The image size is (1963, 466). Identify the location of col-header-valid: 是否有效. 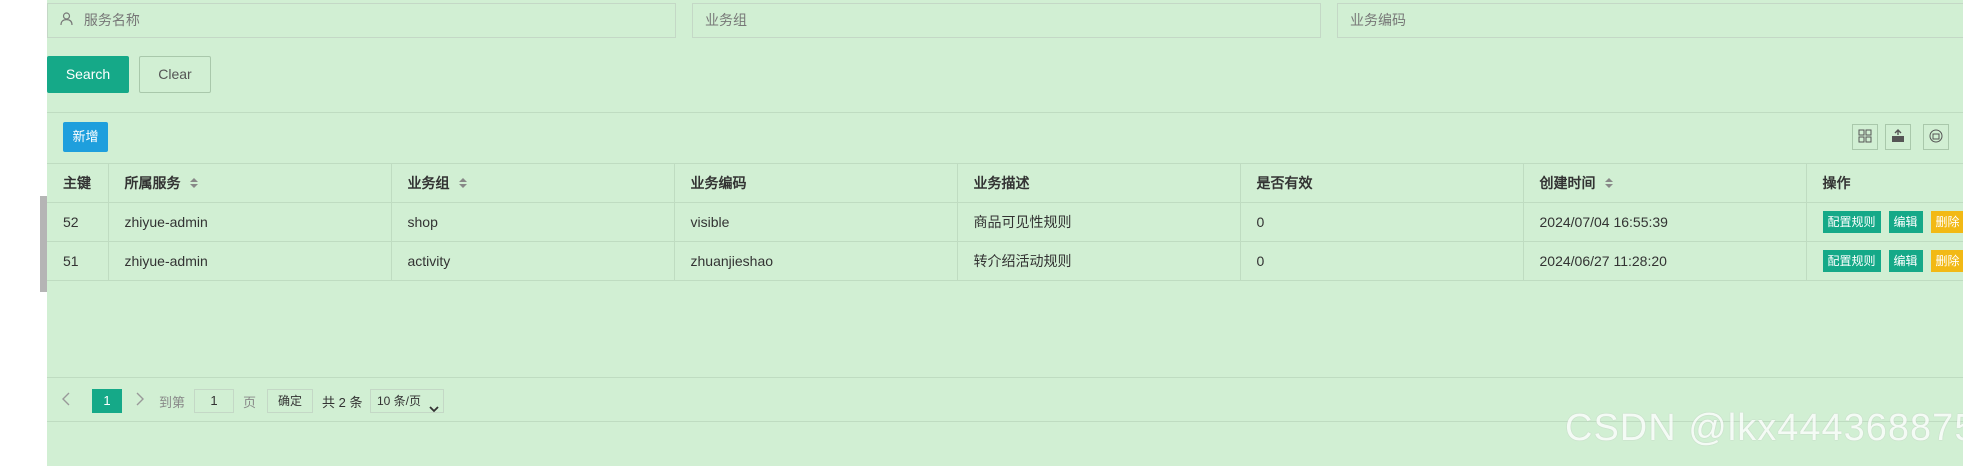
(1382, 183).